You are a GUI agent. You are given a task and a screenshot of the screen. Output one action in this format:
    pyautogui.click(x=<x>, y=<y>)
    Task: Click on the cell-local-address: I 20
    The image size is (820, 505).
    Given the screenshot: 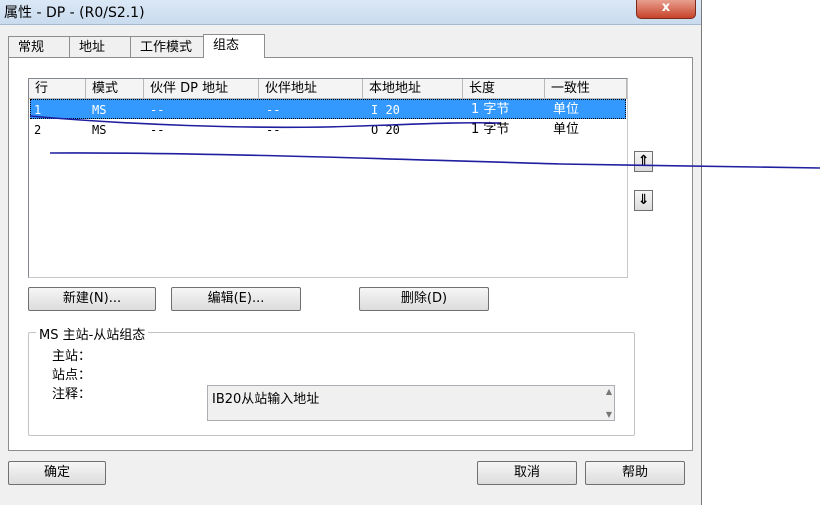 What is the action you would take?
    pyautogui.click(x=385, y=110)
    